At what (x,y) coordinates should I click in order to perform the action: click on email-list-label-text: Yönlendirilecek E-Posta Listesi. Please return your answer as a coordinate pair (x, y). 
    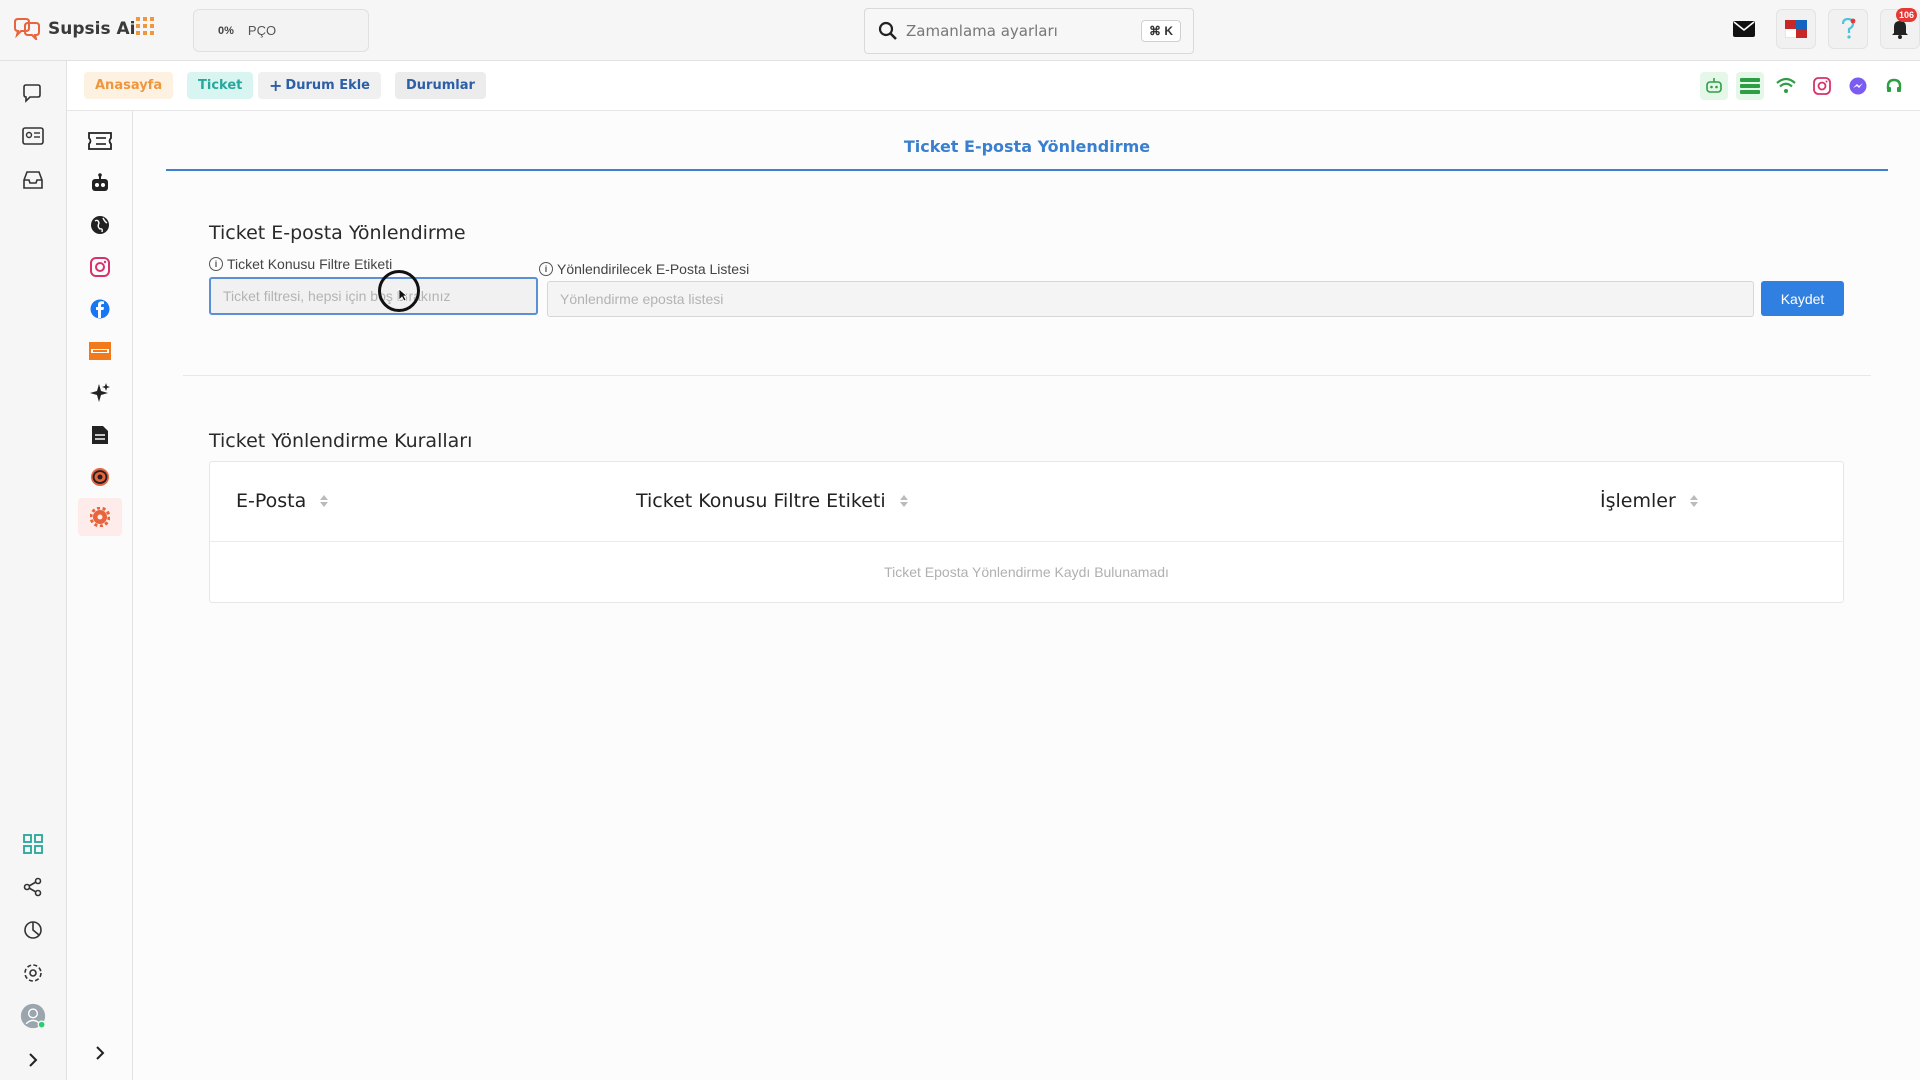
    Looking at the image, I should click on (653, 269).